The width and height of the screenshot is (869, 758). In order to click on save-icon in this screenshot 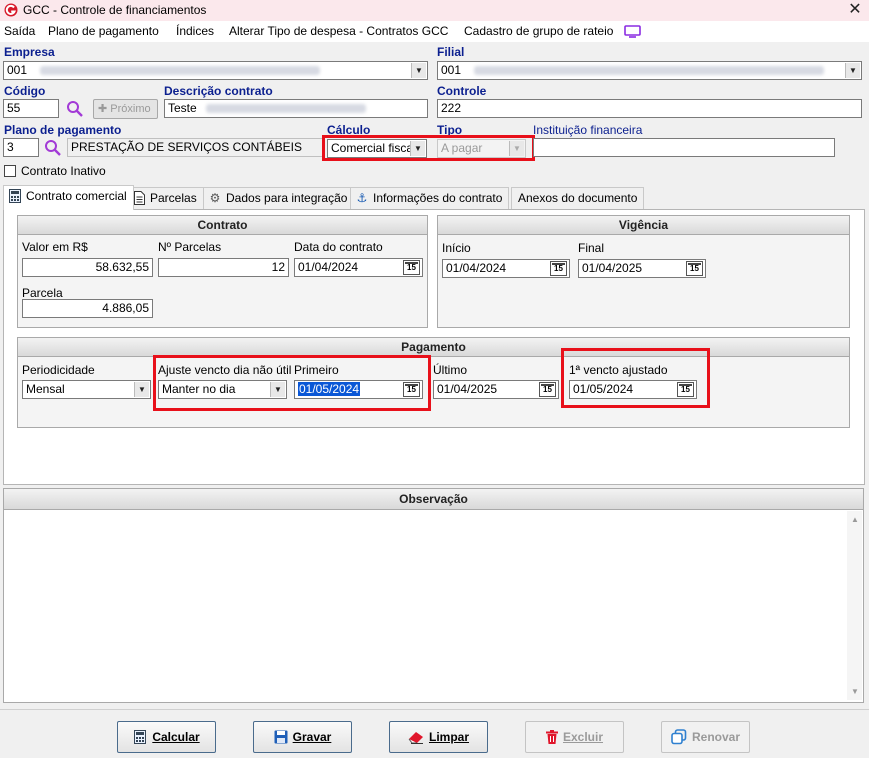, I will do `click(281, 737)`.